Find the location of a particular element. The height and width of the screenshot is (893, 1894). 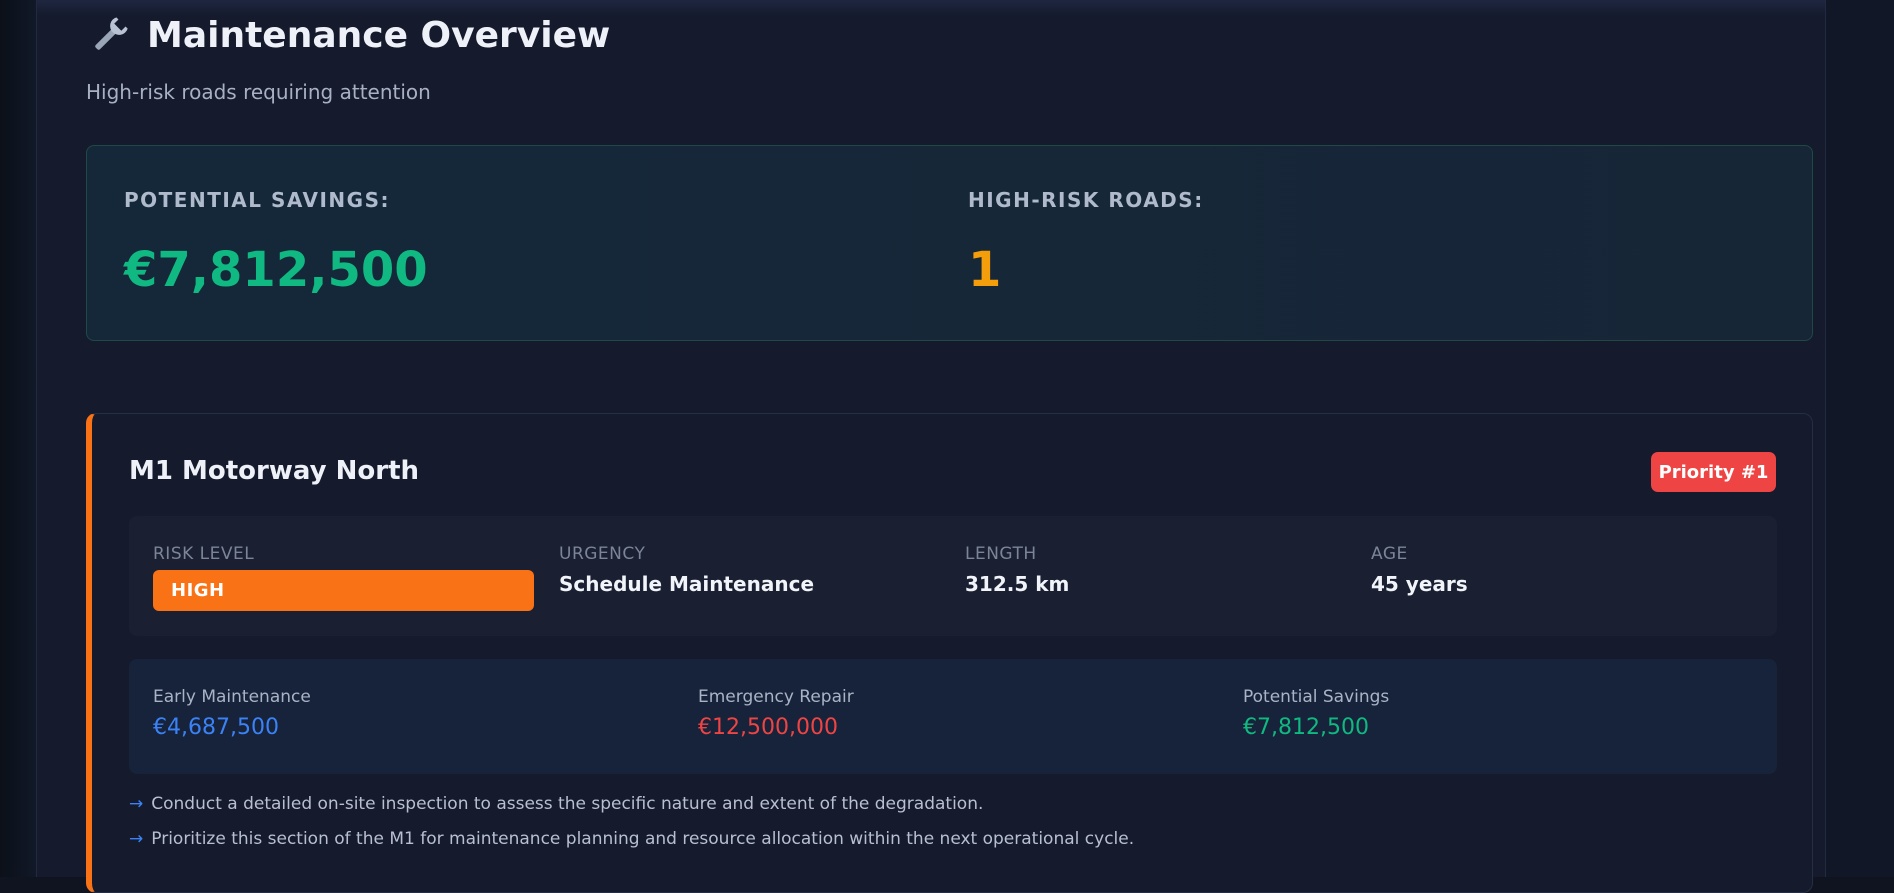

potential-savings-label: POTENTIAL SAVINGS: is located at coordinates (257, 200).